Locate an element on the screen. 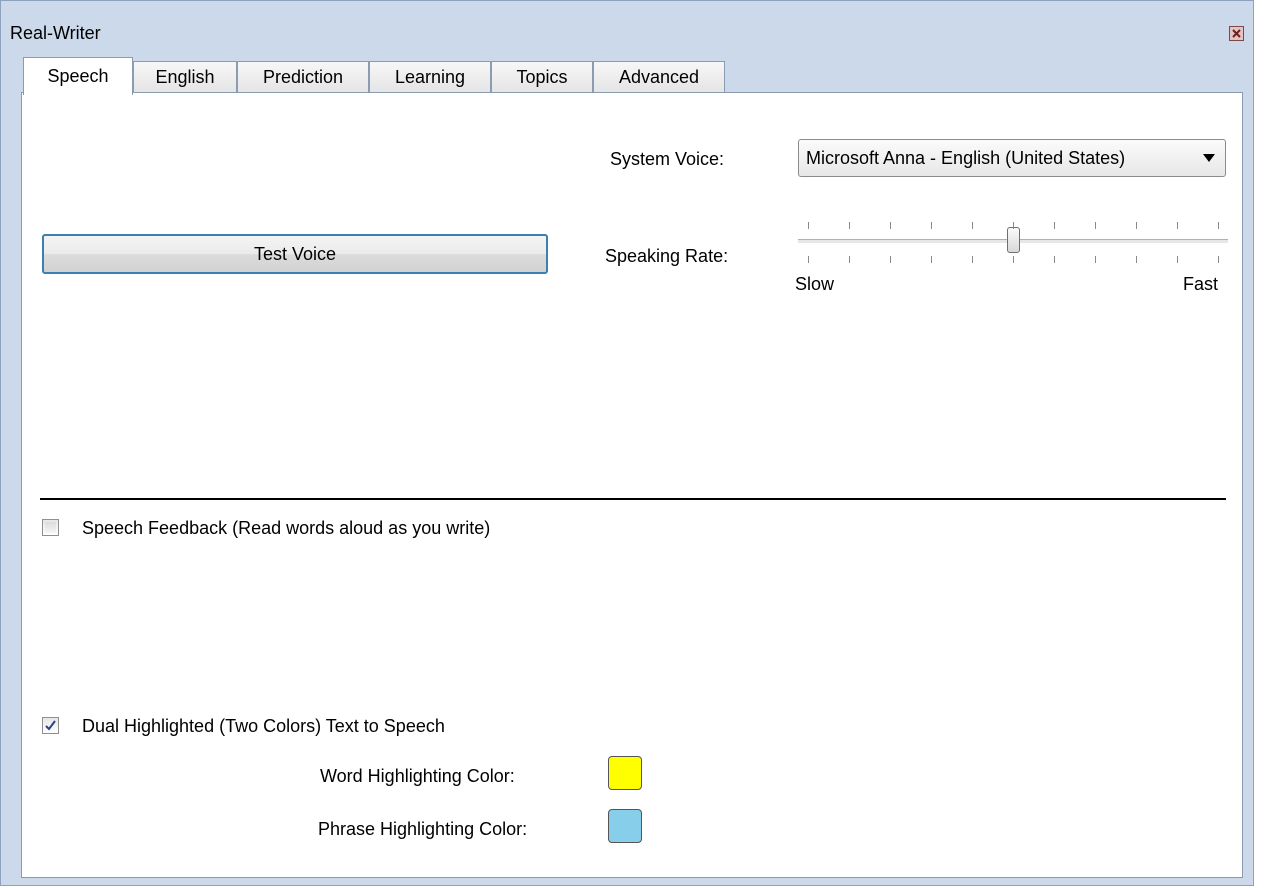  tab-label: Speech is located at coordinates (78, 76).